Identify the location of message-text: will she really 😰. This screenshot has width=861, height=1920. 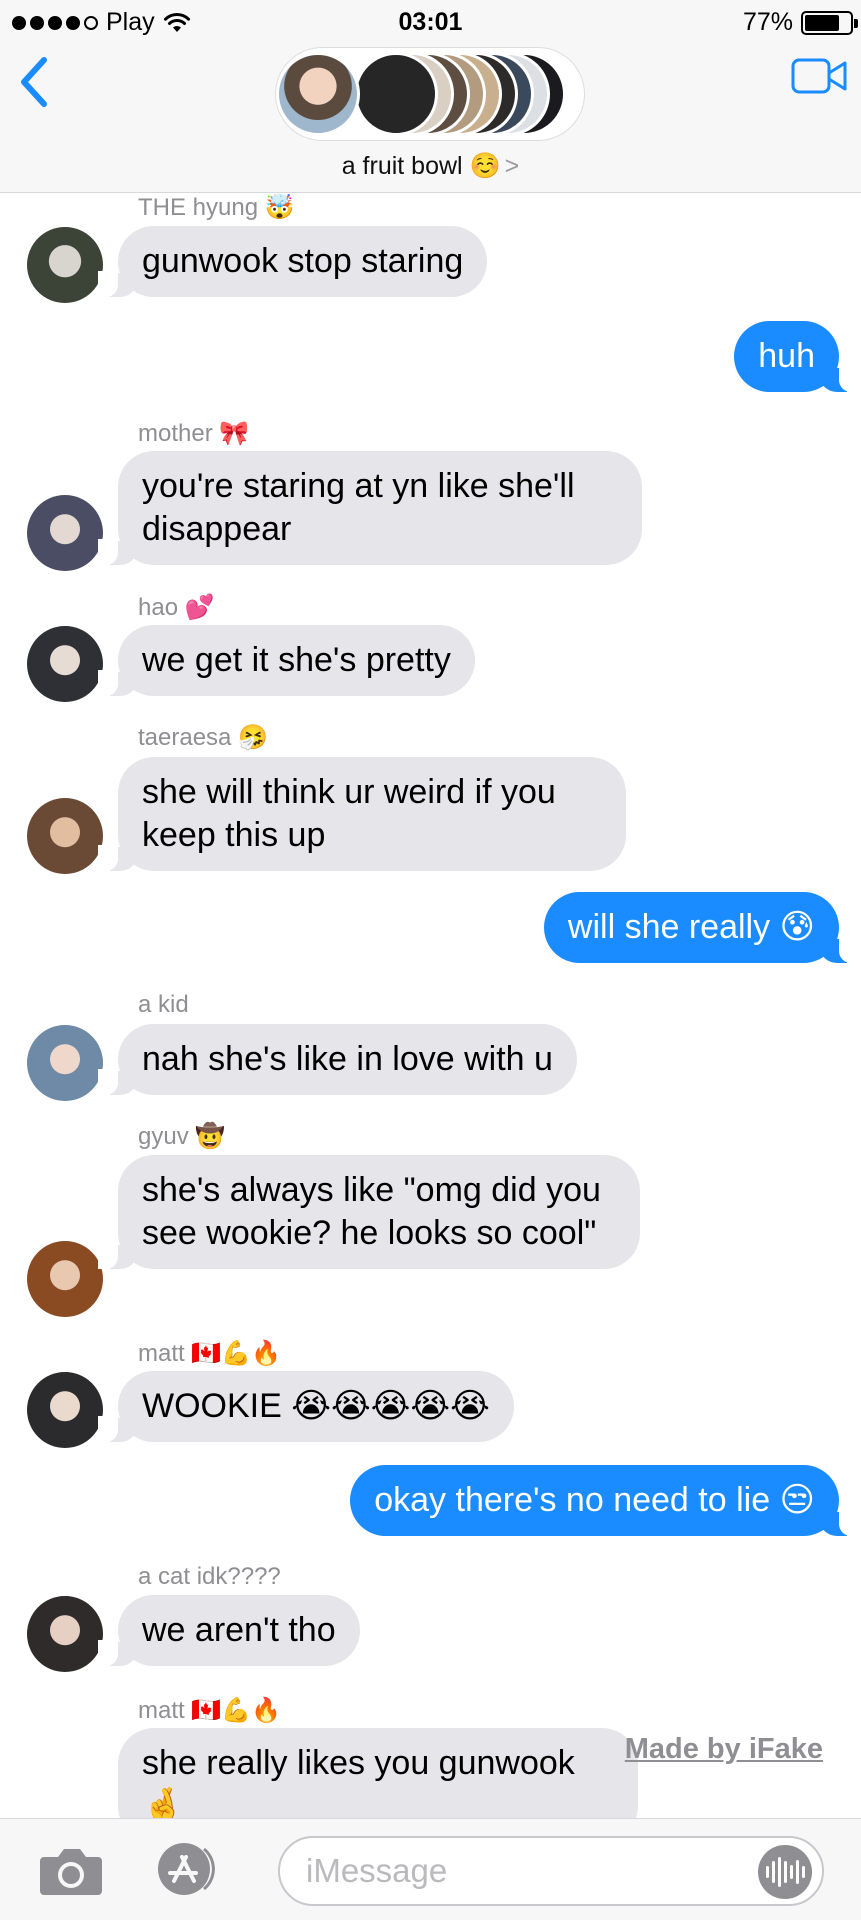
(691, 927).